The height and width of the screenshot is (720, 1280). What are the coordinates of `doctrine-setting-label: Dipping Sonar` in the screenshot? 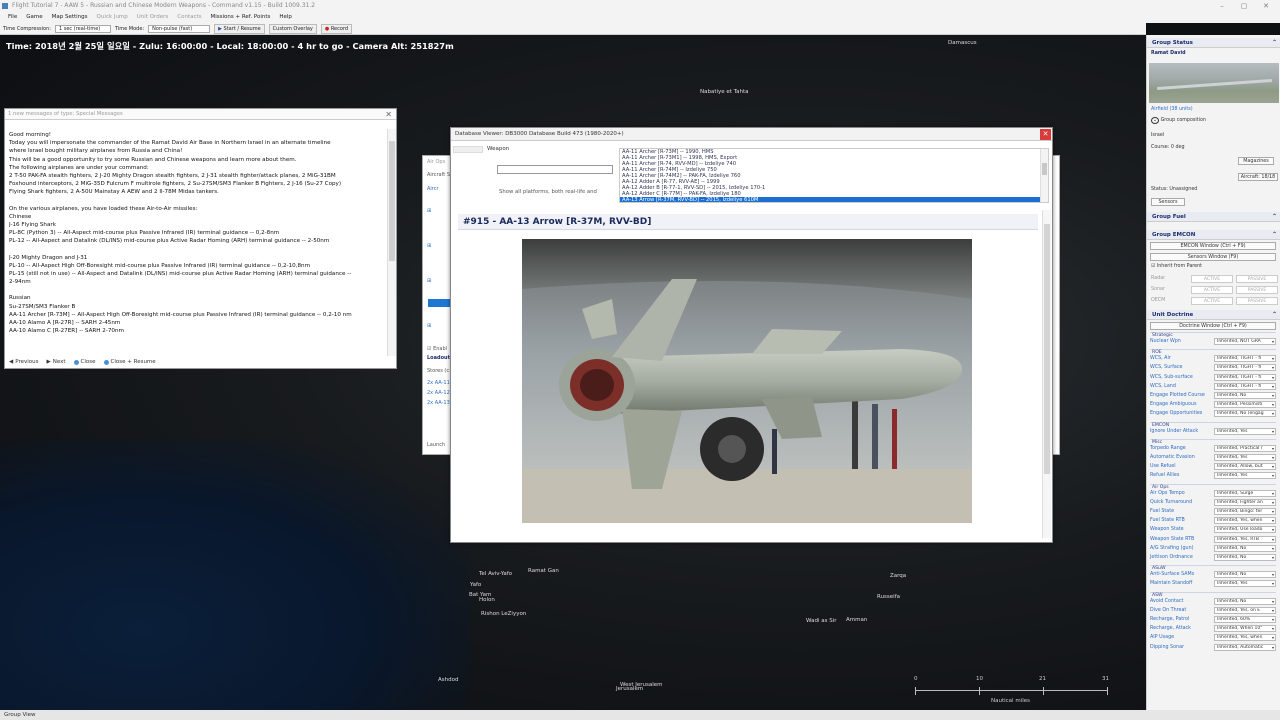 It's located at (1167, 647).